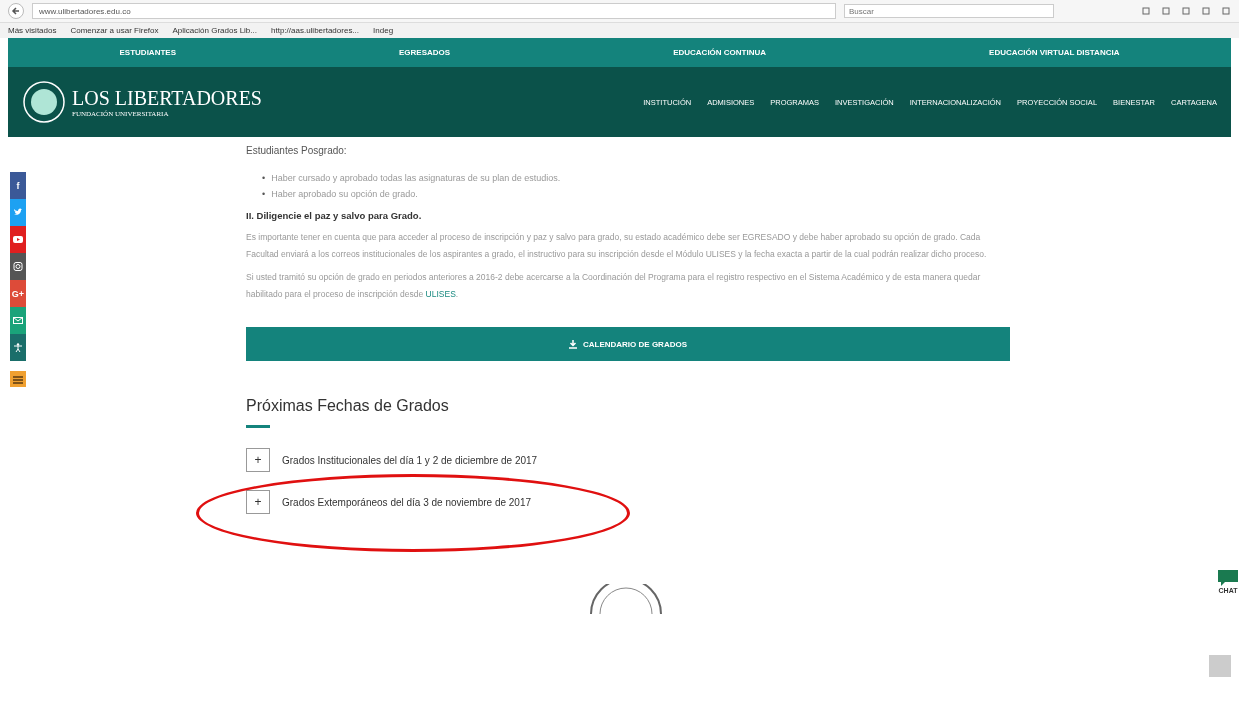 This screenshot has height=708, width=1239. I want to click on chat-bubble-icon, so click(1228, 578).